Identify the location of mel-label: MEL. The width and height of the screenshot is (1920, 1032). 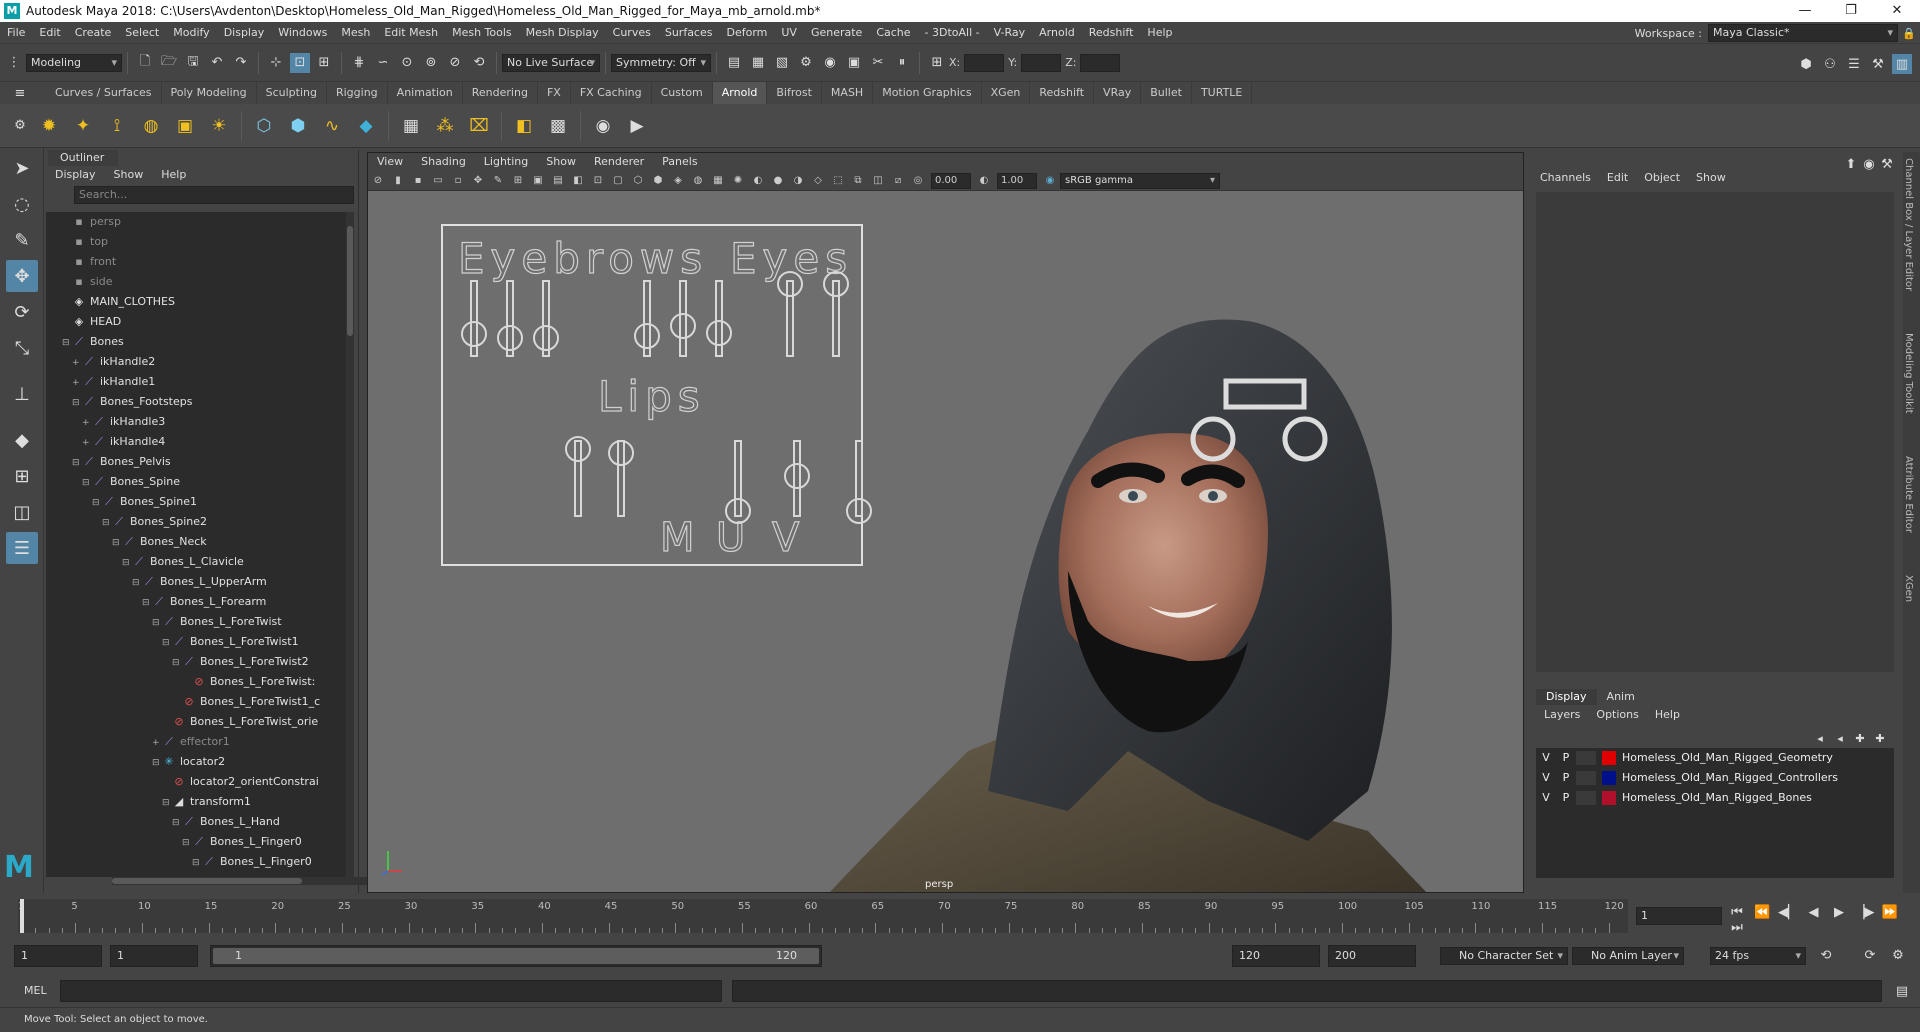
(35, 990).